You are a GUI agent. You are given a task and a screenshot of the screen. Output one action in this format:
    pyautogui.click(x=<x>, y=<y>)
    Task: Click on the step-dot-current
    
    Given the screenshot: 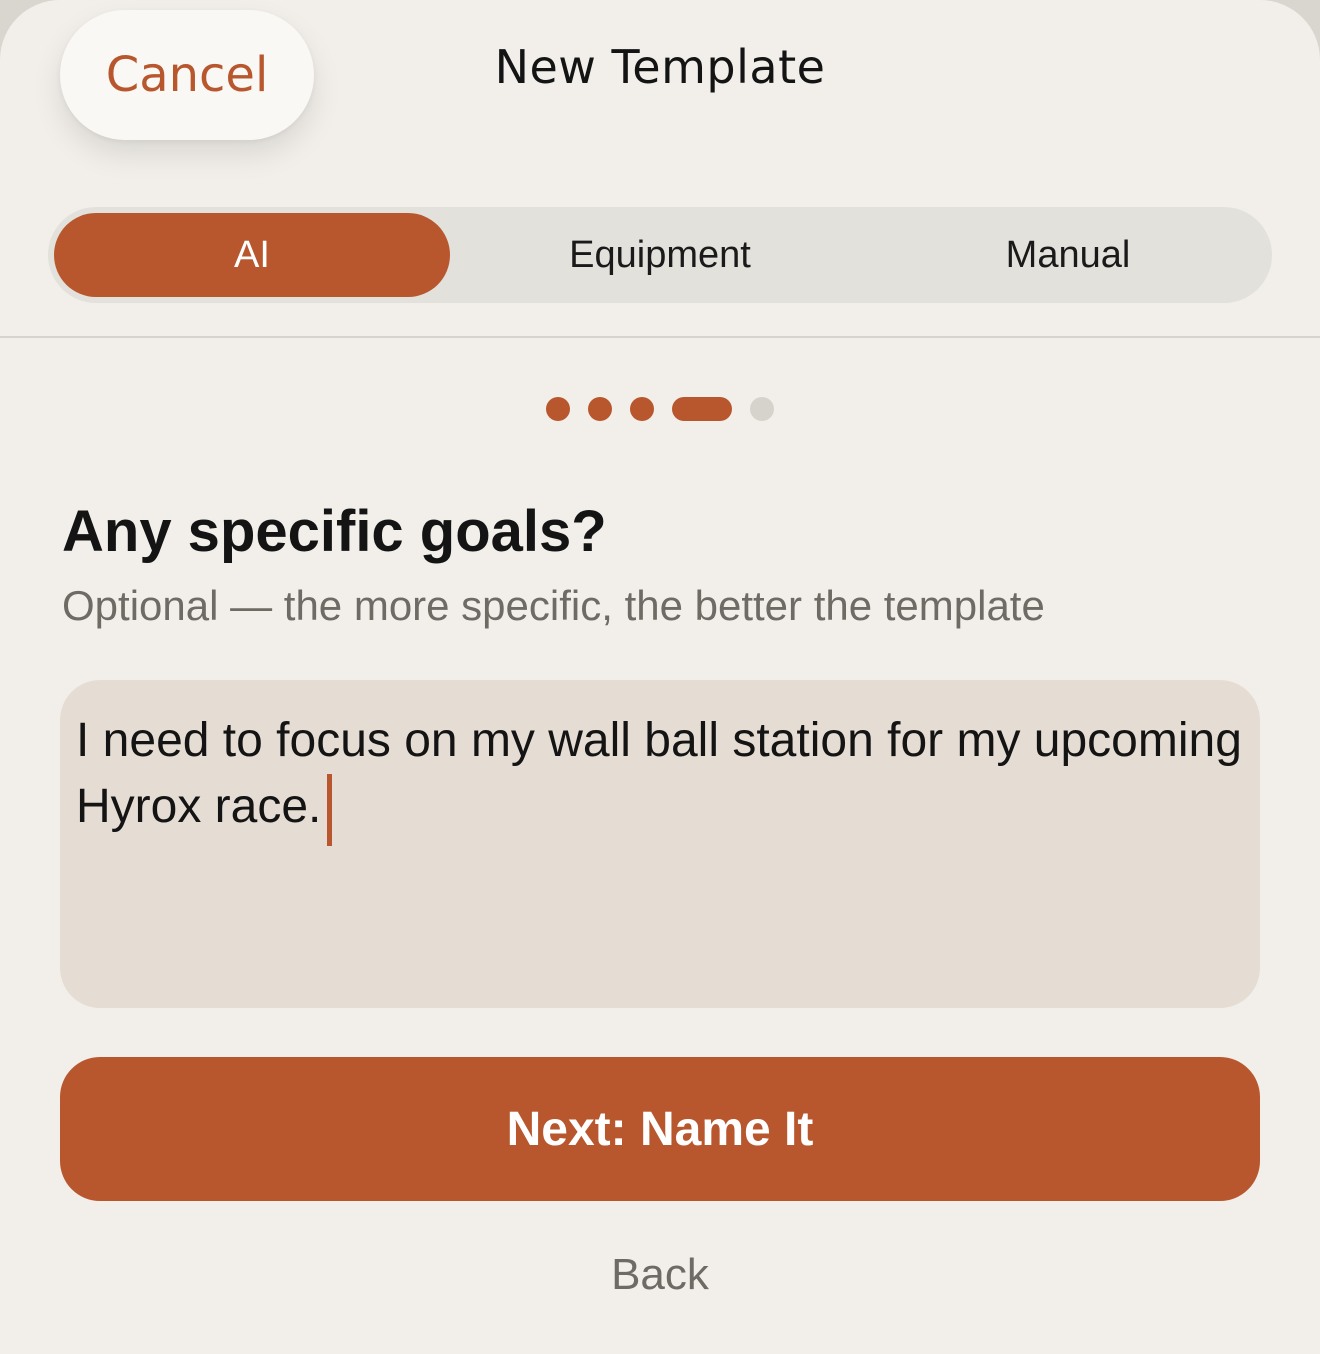 What is the action you would take?
    pyautogui.click(x=702, y=409)
    